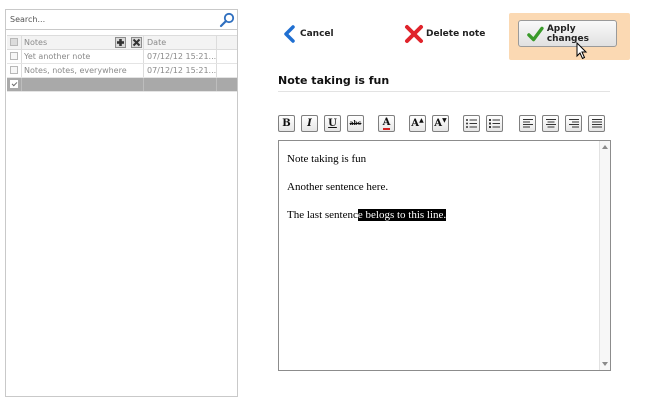 The height and width of the screenshot is (403, 650). Describe the element at coordinates (181, 84) in the screenshot. I see `note-date-cell` at that location.